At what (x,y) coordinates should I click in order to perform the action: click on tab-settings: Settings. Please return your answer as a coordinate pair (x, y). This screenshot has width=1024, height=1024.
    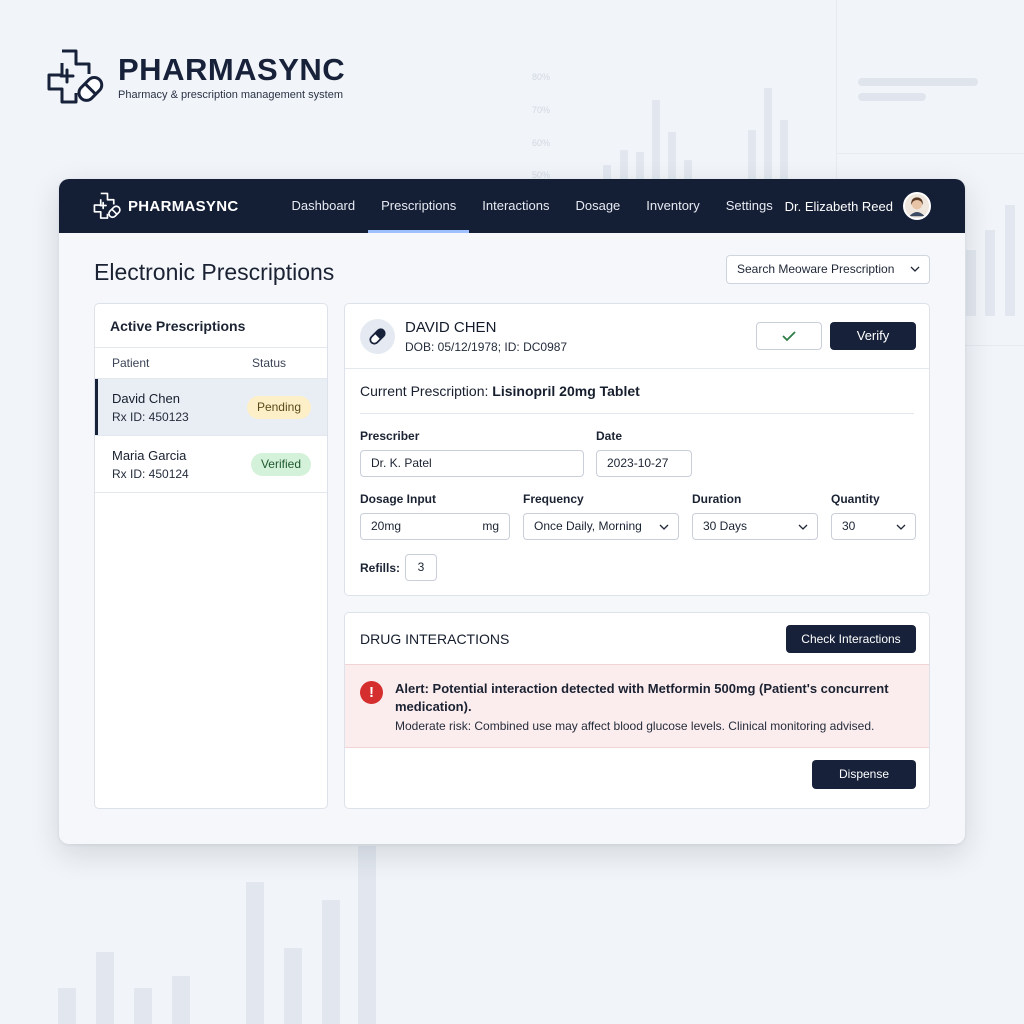
    Looking at the image, I should click on (749, 206).